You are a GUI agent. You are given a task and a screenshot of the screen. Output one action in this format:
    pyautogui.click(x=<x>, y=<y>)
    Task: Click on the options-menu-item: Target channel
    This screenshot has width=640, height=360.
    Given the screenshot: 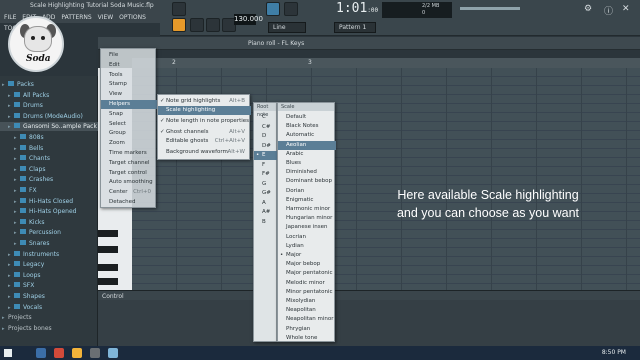 What is the action you would take?
    pyautogui.click(x=129, y=163)
    